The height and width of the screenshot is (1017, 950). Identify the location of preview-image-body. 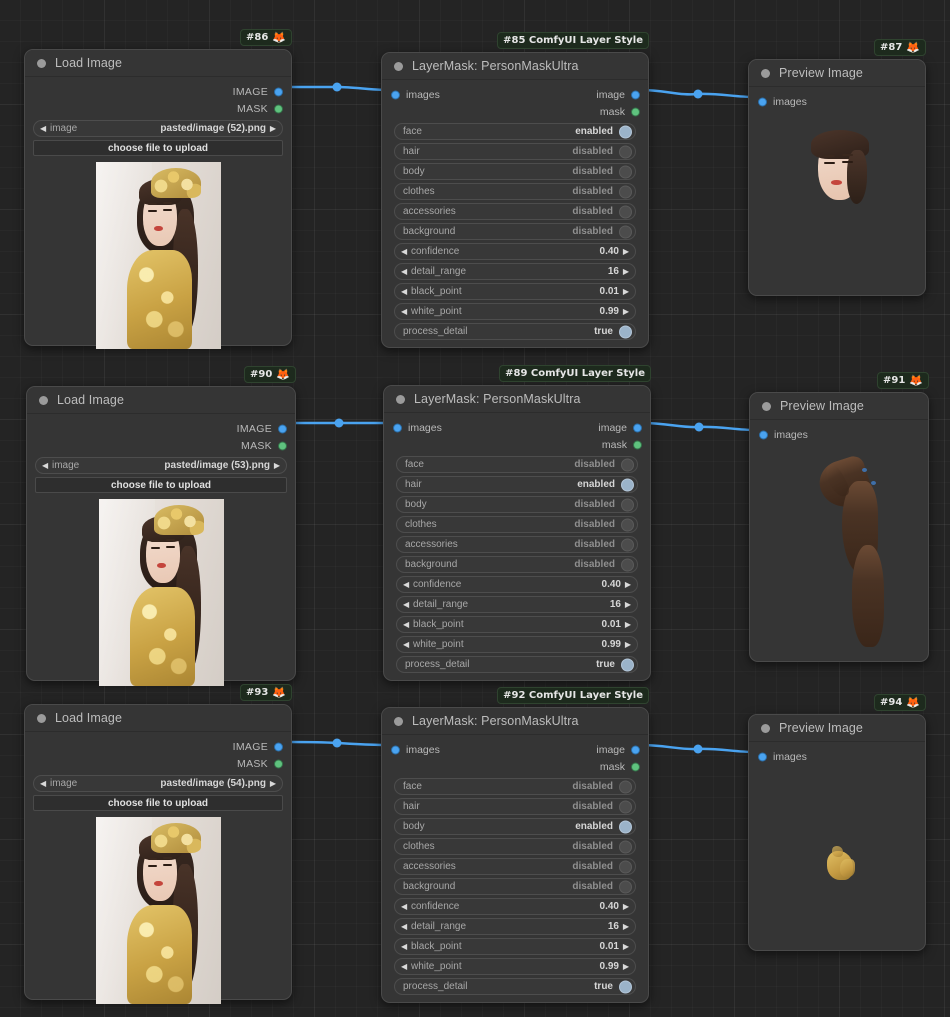
(837, 855).